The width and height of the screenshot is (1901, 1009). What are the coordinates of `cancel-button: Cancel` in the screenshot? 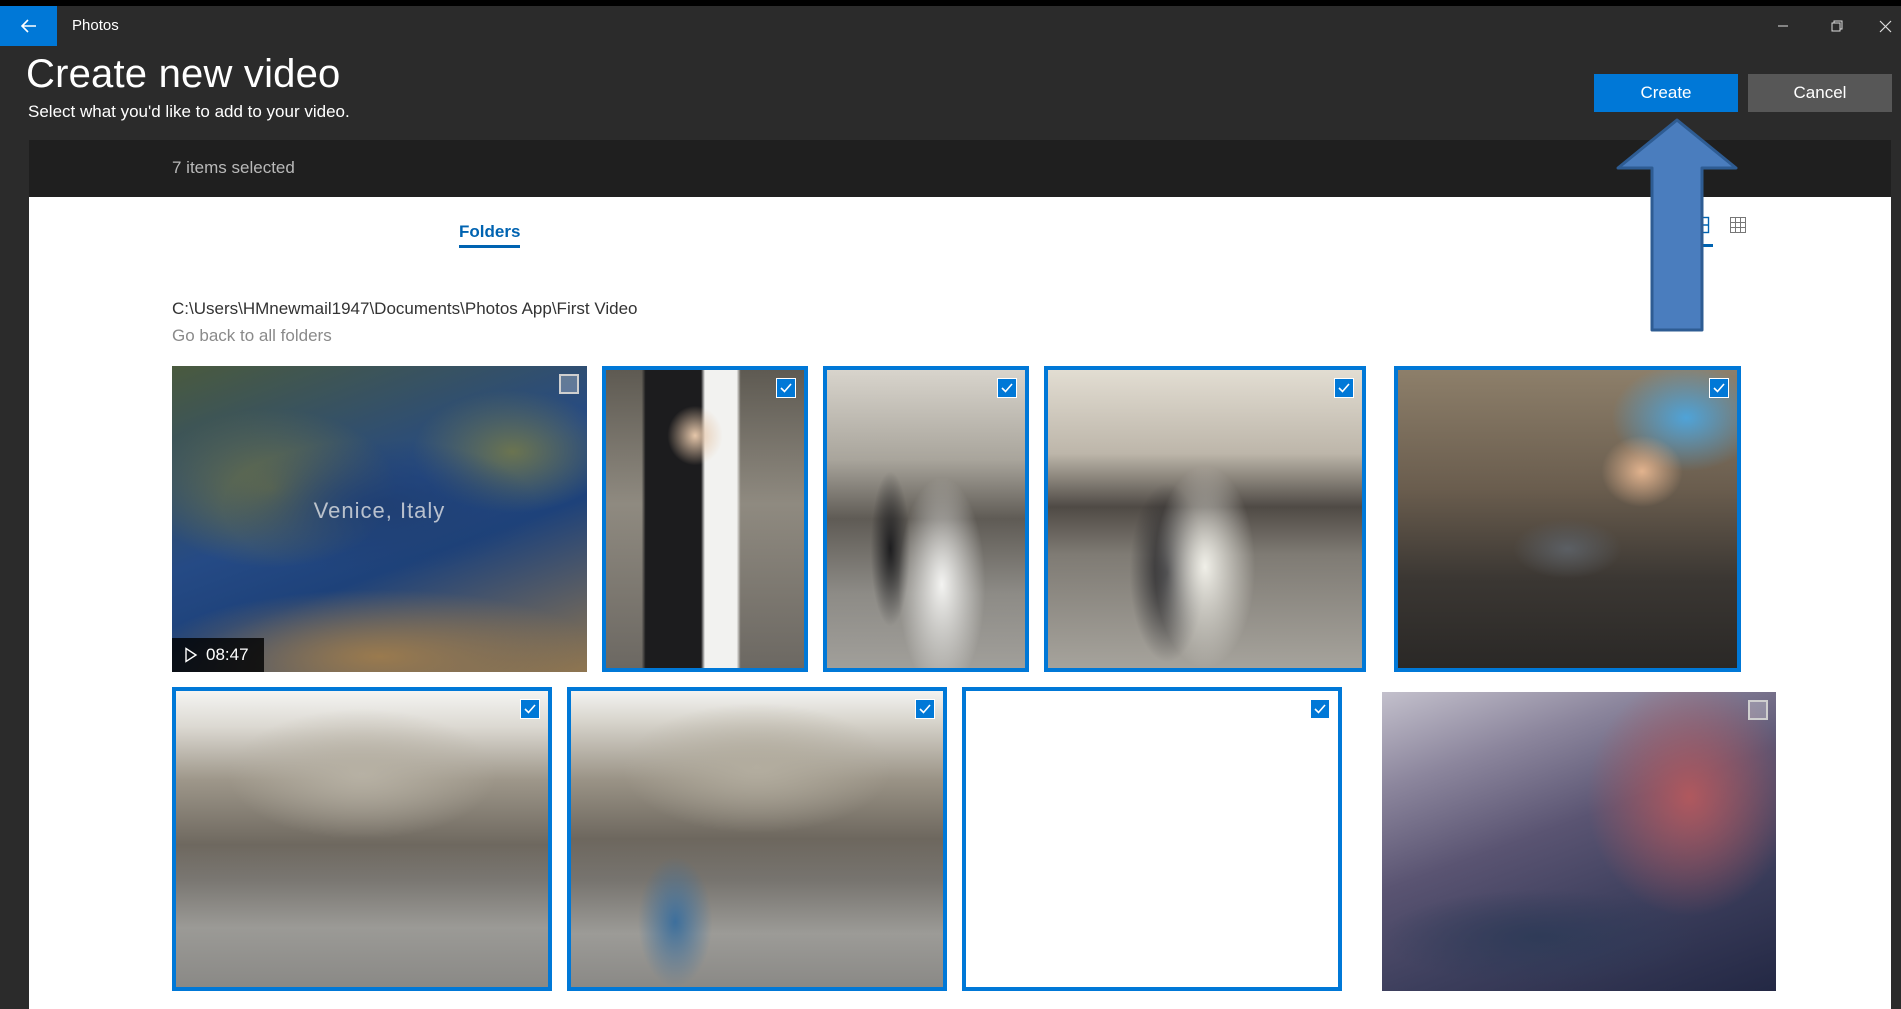 It's located at (1820, 93).